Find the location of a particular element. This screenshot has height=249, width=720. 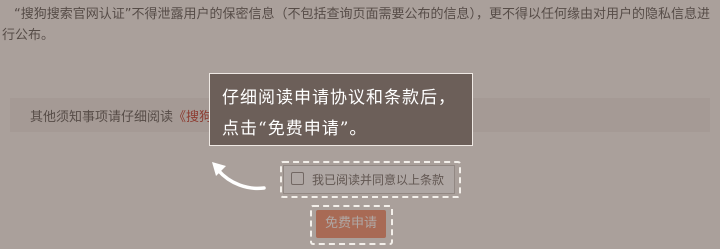

guide-tooltip-line2: 点击“免费申请”。 is located at coordinates (295, 129).